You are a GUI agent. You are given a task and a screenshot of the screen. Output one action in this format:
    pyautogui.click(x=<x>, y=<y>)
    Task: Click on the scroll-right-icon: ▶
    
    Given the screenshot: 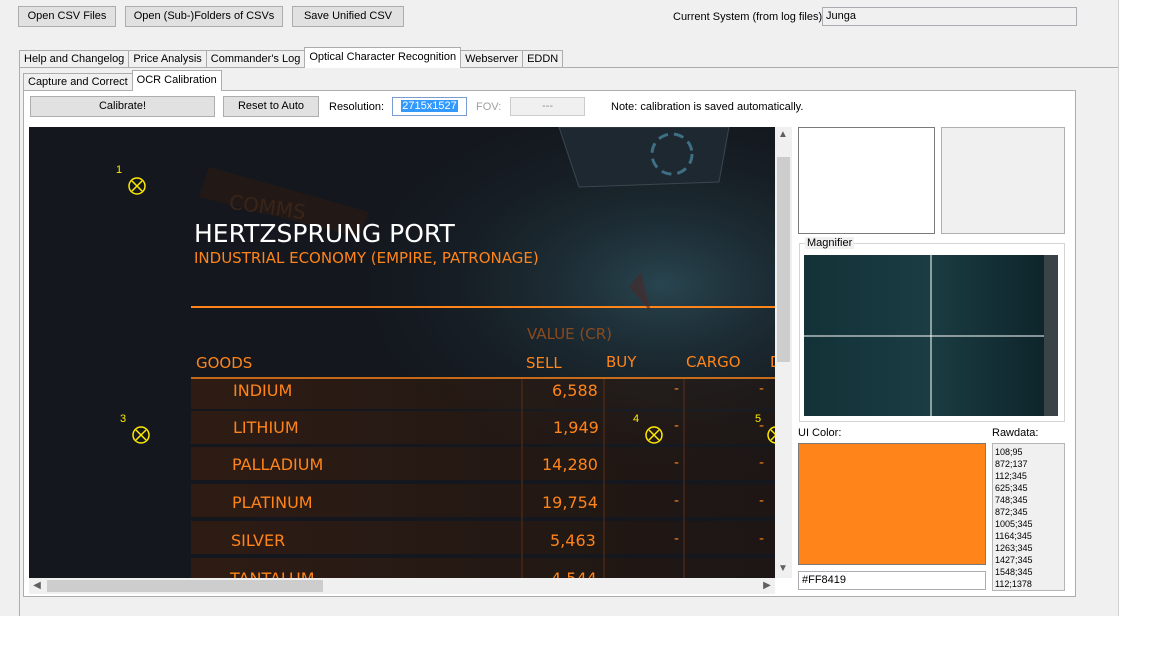 What is the action you would take?
    pyautogui.click(x=767, y=585)
    